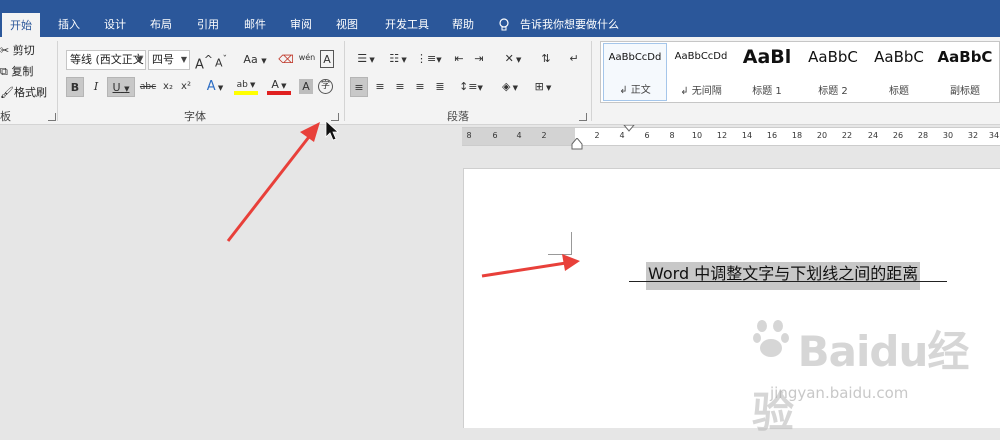 This screenshot has height=440, width=1000. I want to click on tab-design: 设计, so click(115, 24).